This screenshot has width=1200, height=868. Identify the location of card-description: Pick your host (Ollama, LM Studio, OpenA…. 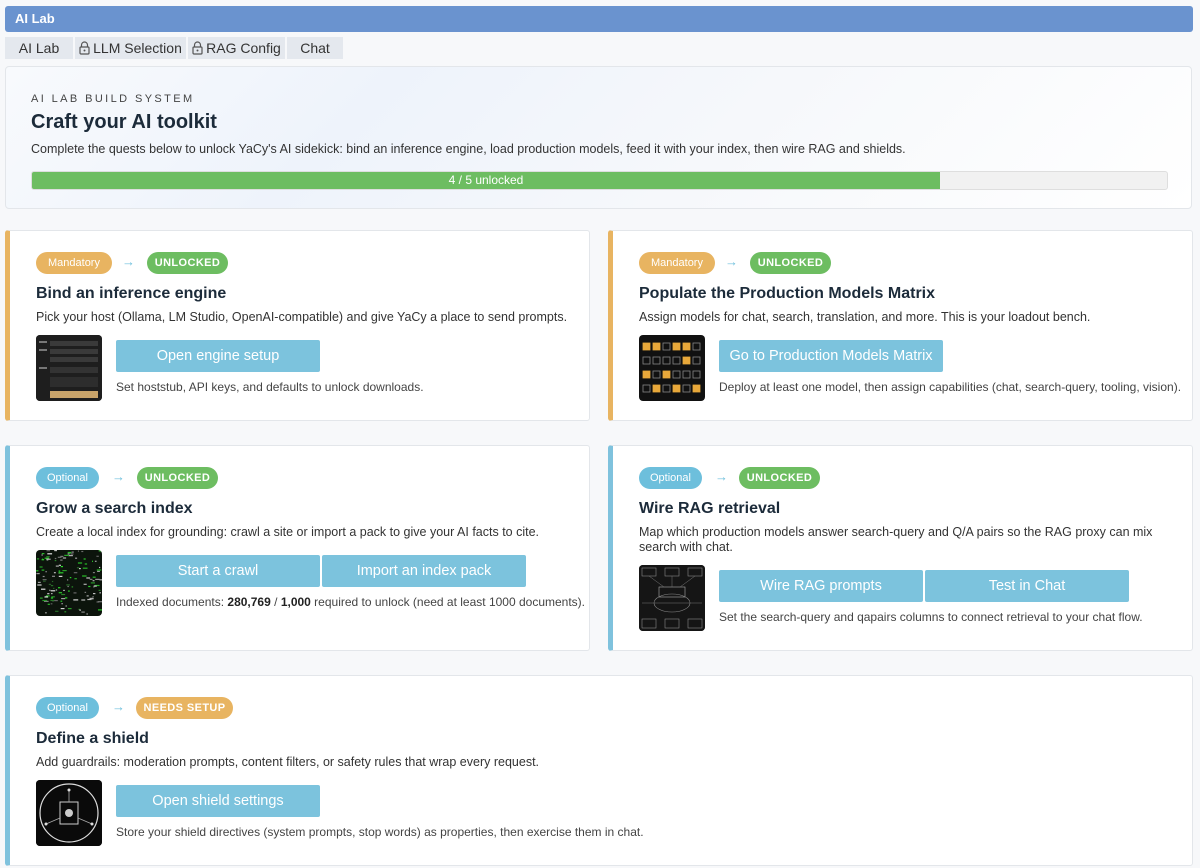
(302, 317).